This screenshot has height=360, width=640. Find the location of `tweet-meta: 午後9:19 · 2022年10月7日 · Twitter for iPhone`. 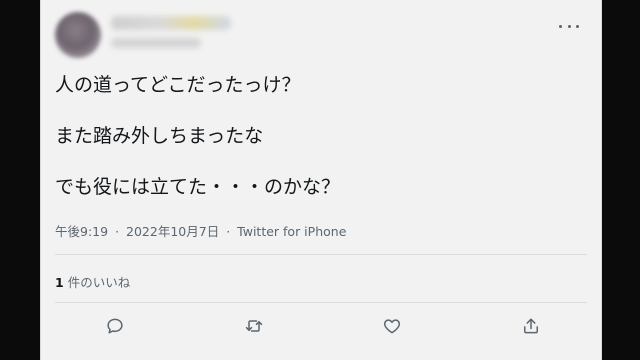

tweet-meta: 午後9:19 · 2022年10月7日 · Twitter for iPhone is located at coordinates (200, 230).